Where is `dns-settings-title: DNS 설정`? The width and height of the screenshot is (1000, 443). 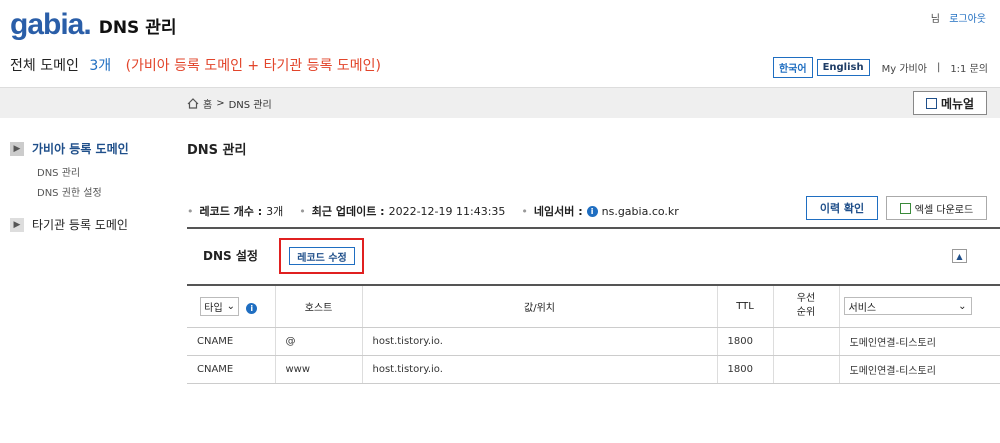 dns-settings-title: DNS 설정 is located at coordinates (230, 256).